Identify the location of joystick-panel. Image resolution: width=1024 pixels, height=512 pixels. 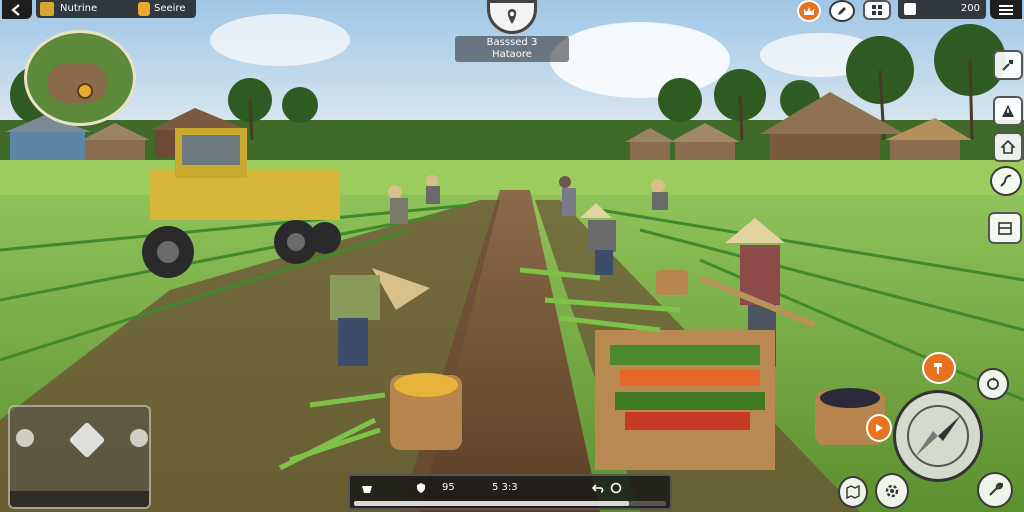
(79, 457).